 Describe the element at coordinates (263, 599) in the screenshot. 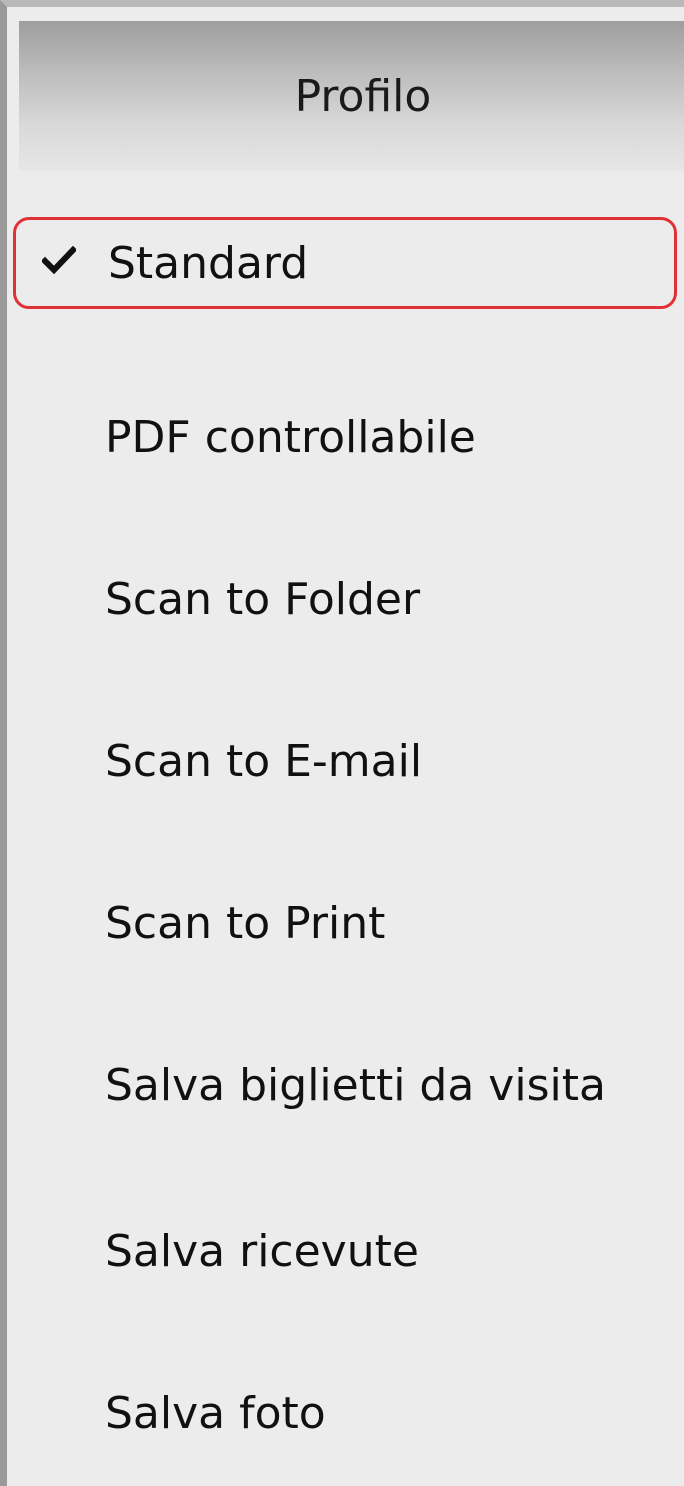

I see `menu-item-label: Scan to Folder` at that location.